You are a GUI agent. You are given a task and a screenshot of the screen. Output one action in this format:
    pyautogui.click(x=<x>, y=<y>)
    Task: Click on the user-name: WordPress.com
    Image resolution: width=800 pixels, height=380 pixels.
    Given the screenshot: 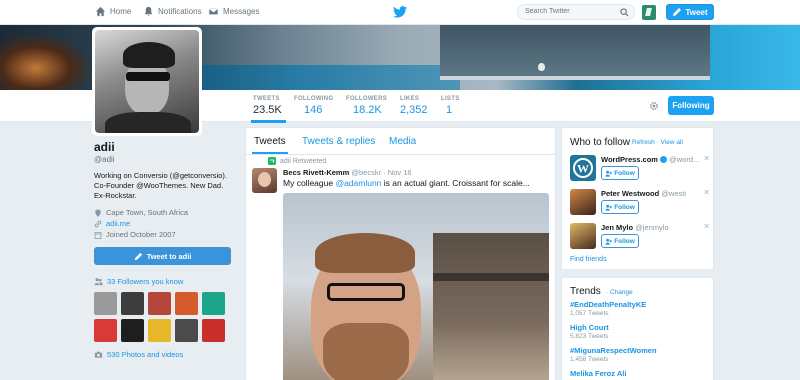 What is the action you would take?
    pyautogui.click(x=629, y=159)
    